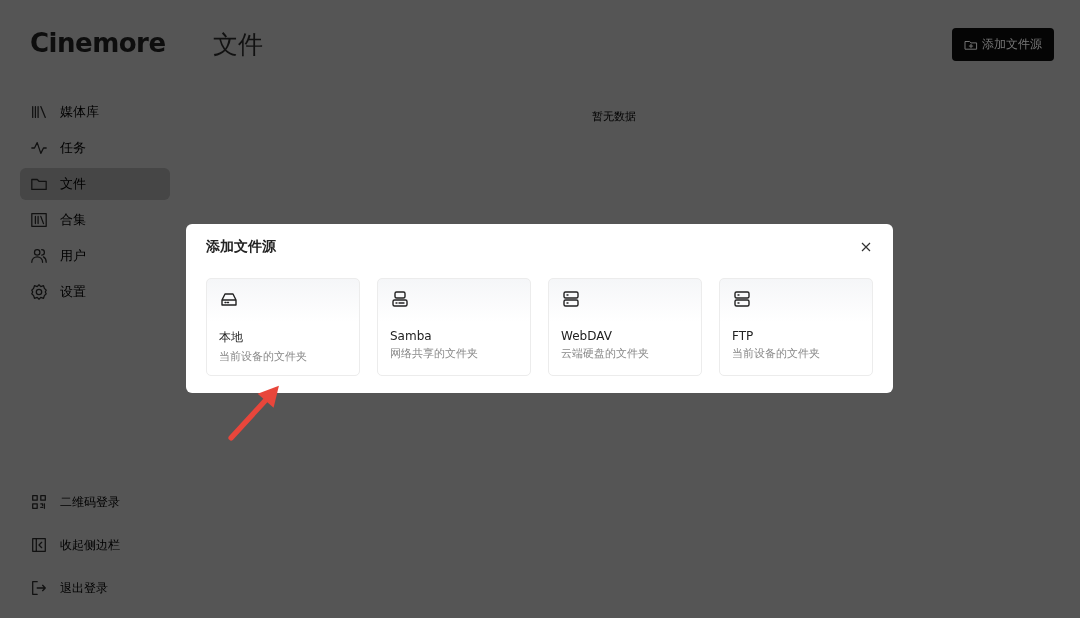 The height and width of the screenshot is (618, 1080). What do you see at coordinates (400, 299) in the screenshot?
I see `network-device-icon` at bounding box center [400, 299].